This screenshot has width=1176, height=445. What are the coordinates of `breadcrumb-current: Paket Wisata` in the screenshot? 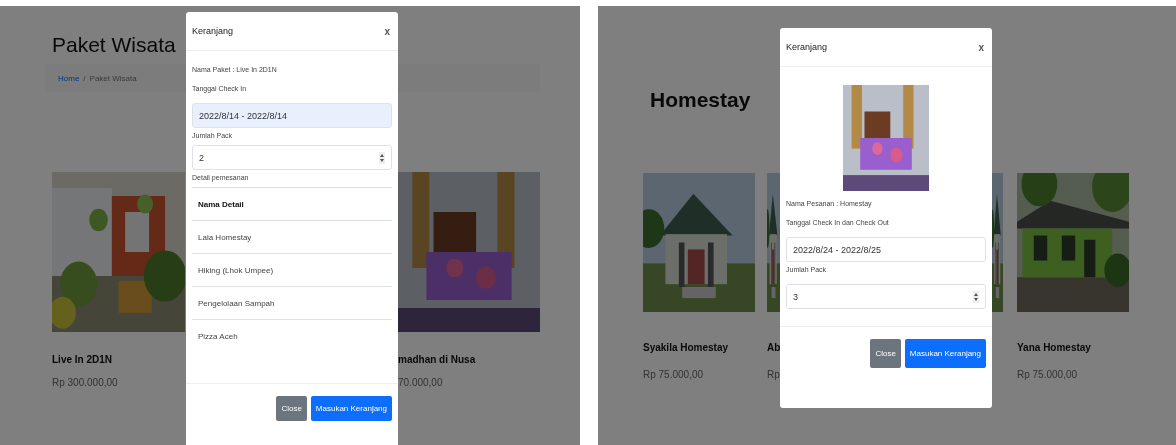 It's located at (113, 78).